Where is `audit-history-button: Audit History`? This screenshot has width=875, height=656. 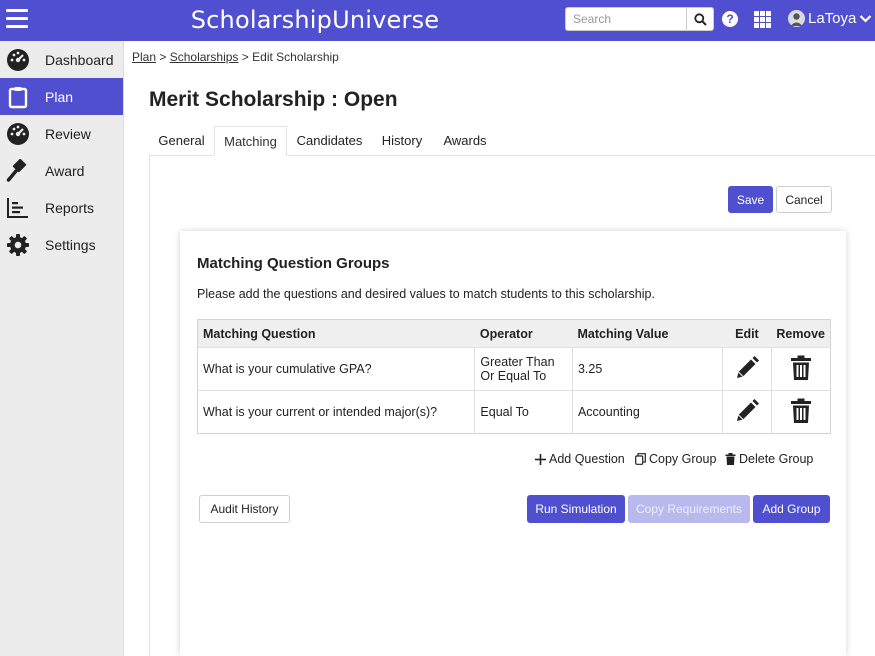 audit-history-button: Audit History is located at coordinates (244, 509).